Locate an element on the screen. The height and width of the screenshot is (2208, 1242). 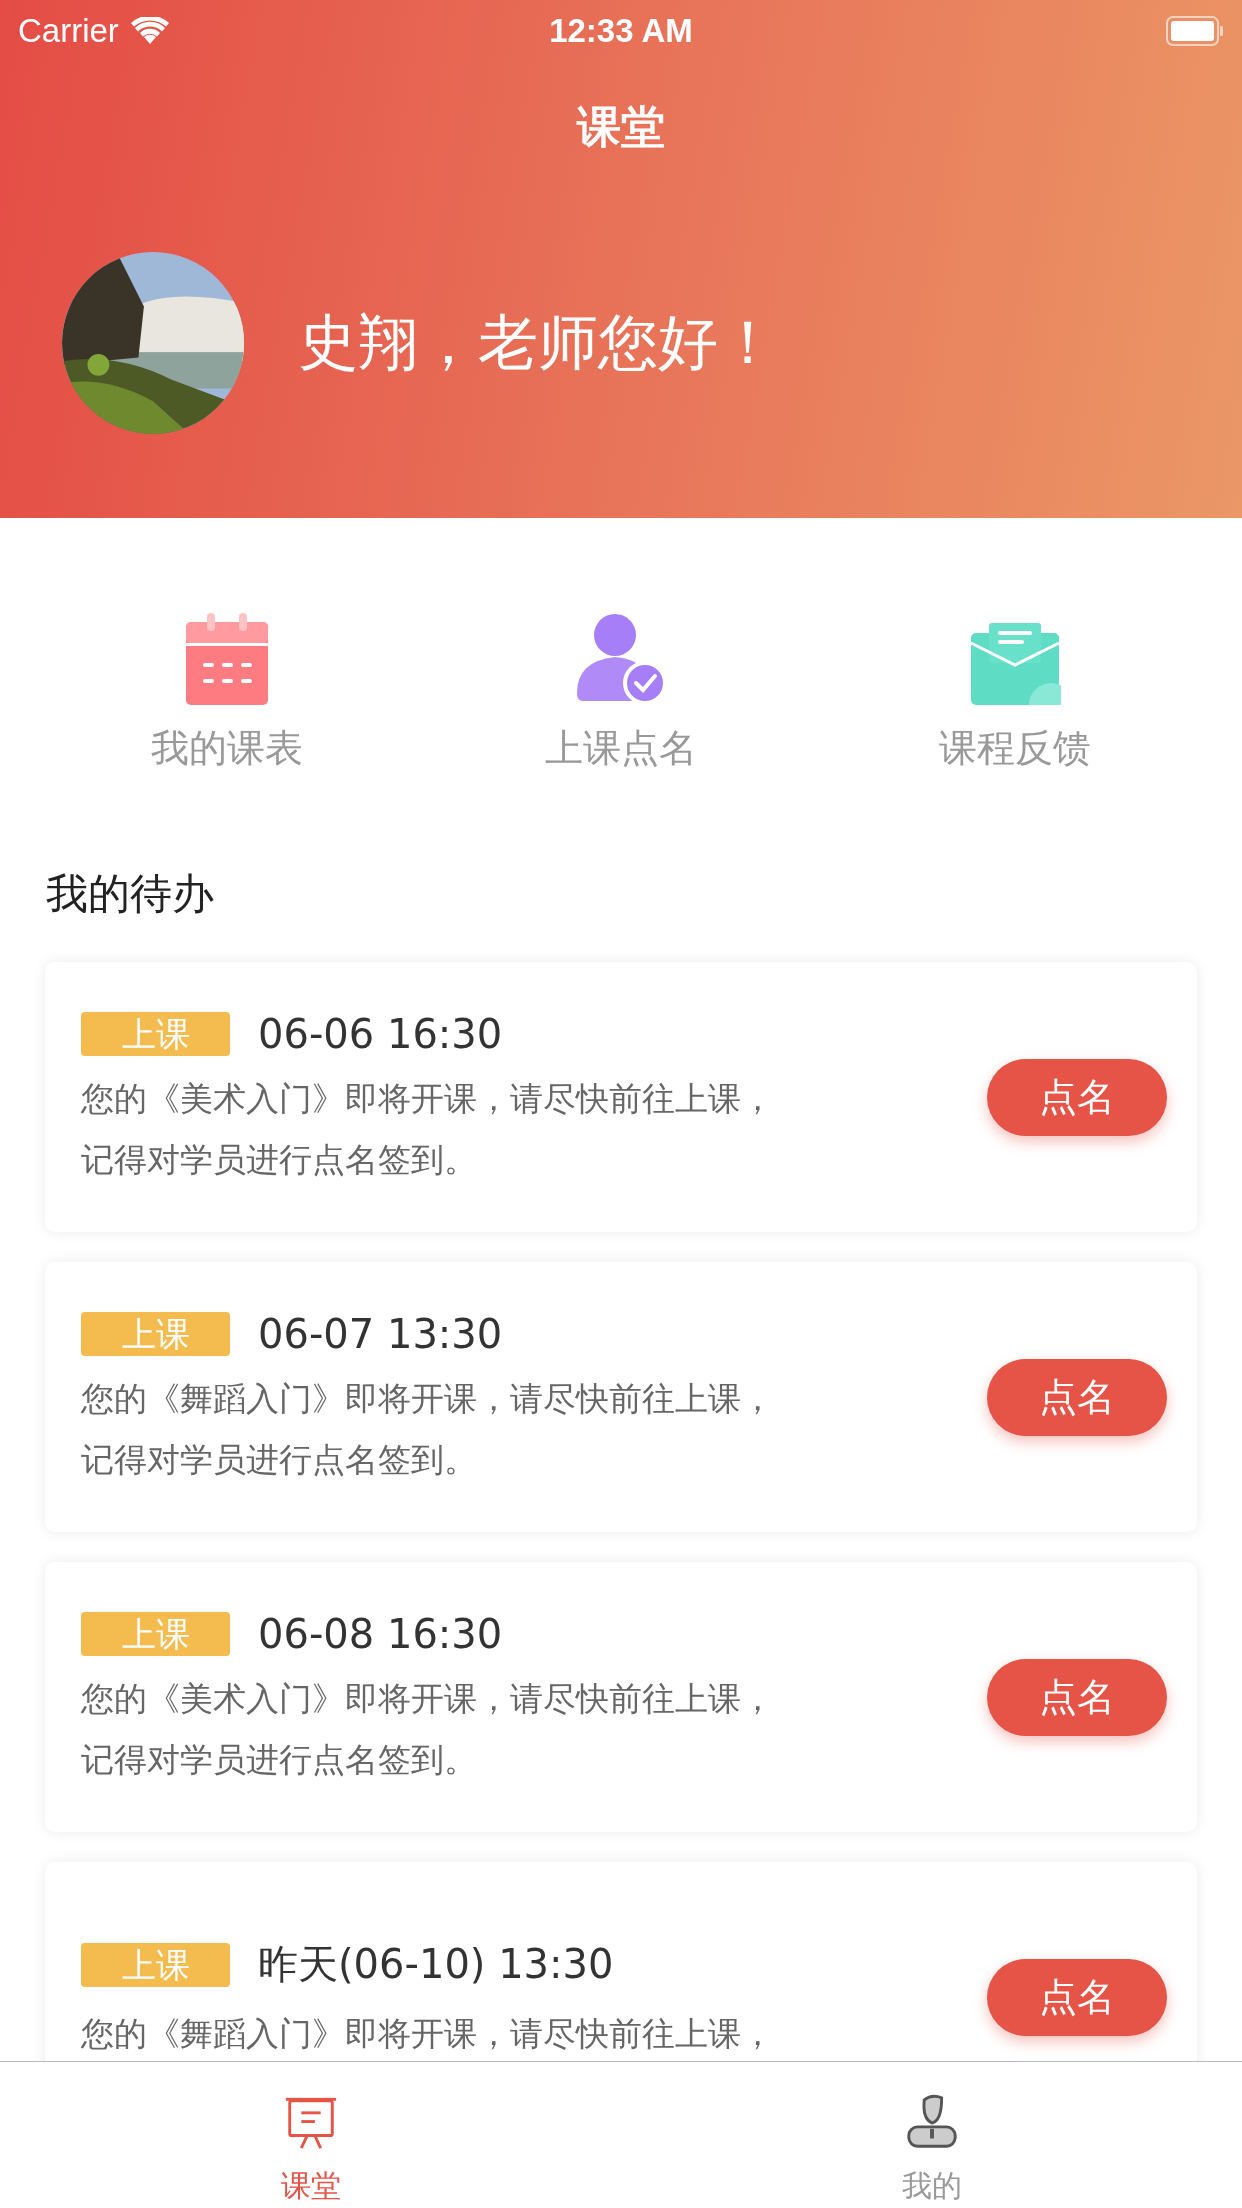
tab-item: 课堂 is located at coordinates (310, 2135).